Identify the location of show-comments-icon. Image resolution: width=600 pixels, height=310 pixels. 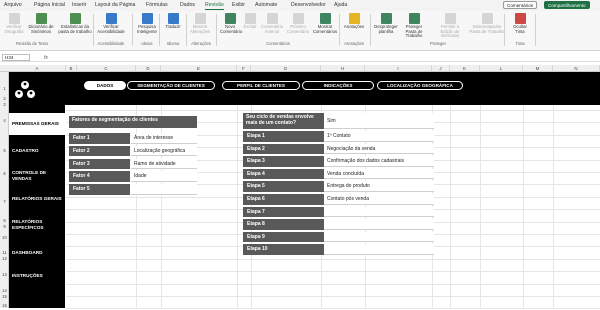
(325, 18).